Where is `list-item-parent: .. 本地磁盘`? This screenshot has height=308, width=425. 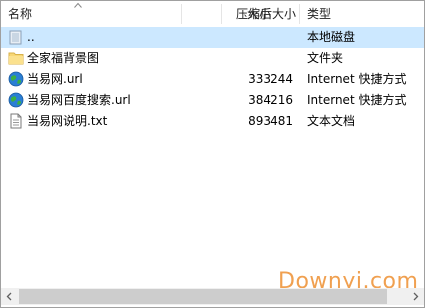 list-item-parent: .. 本地磁盘 is located at coordinates (212, 37).